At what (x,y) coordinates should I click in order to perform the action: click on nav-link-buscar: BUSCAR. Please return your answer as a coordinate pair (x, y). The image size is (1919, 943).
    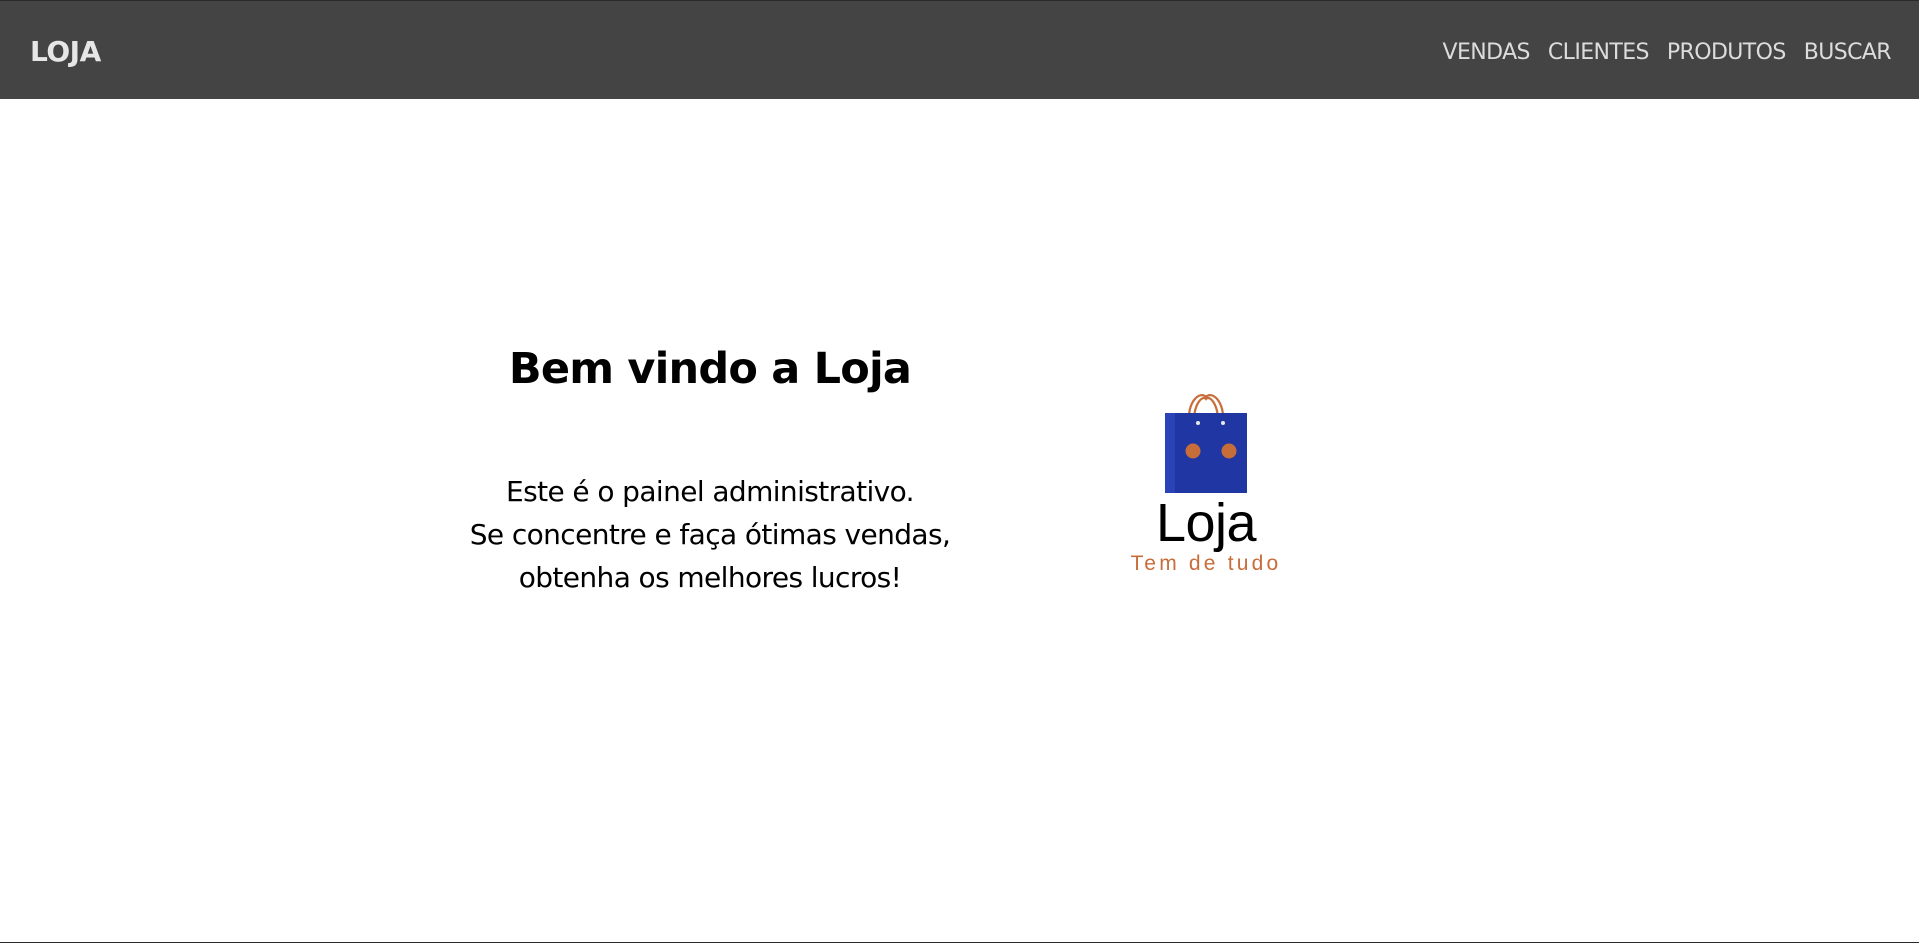
    Looking at the image, I should click on (1848, 52).